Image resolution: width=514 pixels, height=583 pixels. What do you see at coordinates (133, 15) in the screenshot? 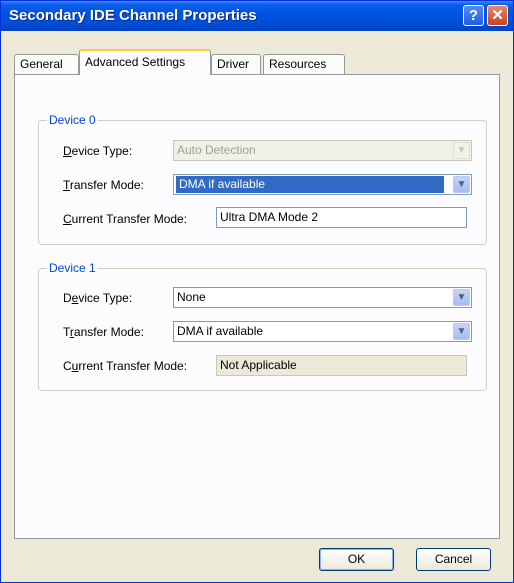
I see `window-title: Secondary IDE Channel Properties` at bounding box center [133, 15].